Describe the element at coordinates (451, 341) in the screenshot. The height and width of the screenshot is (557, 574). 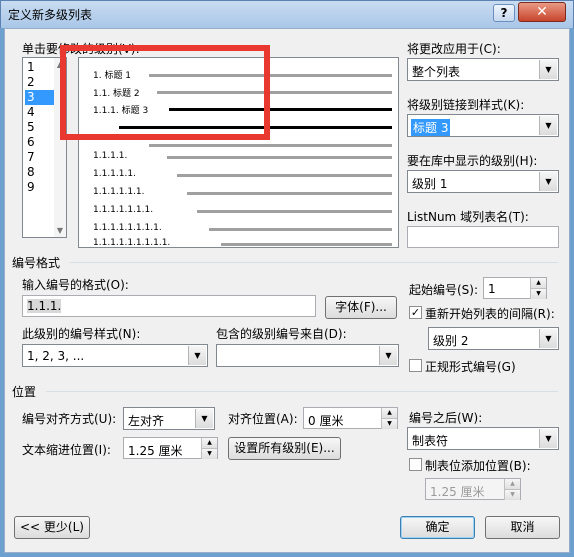
I see `restart-level-value: 级别 2` at that location.